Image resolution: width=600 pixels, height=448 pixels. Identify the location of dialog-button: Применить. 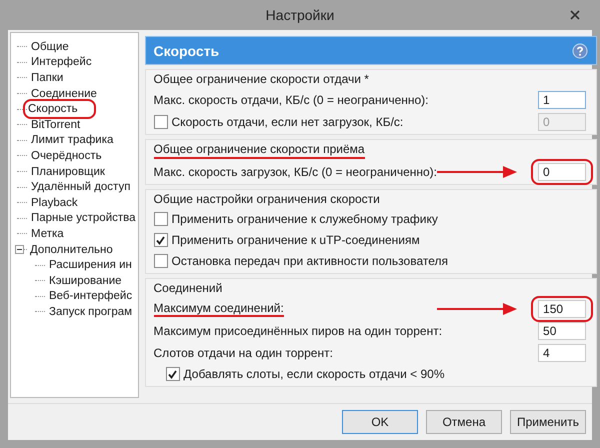
(548, 422).